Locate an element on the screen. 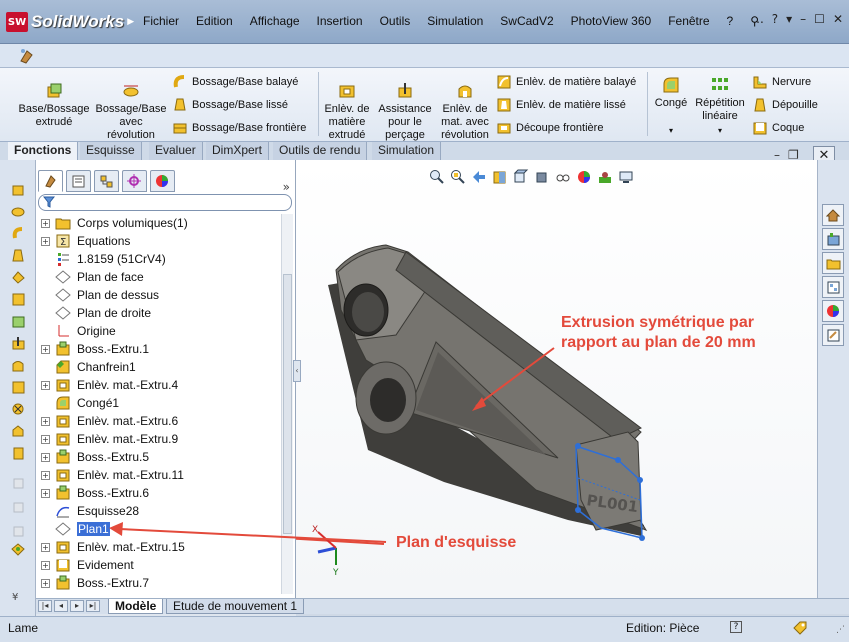  tree-item: Plan de face is located at coordinates (159, 277).